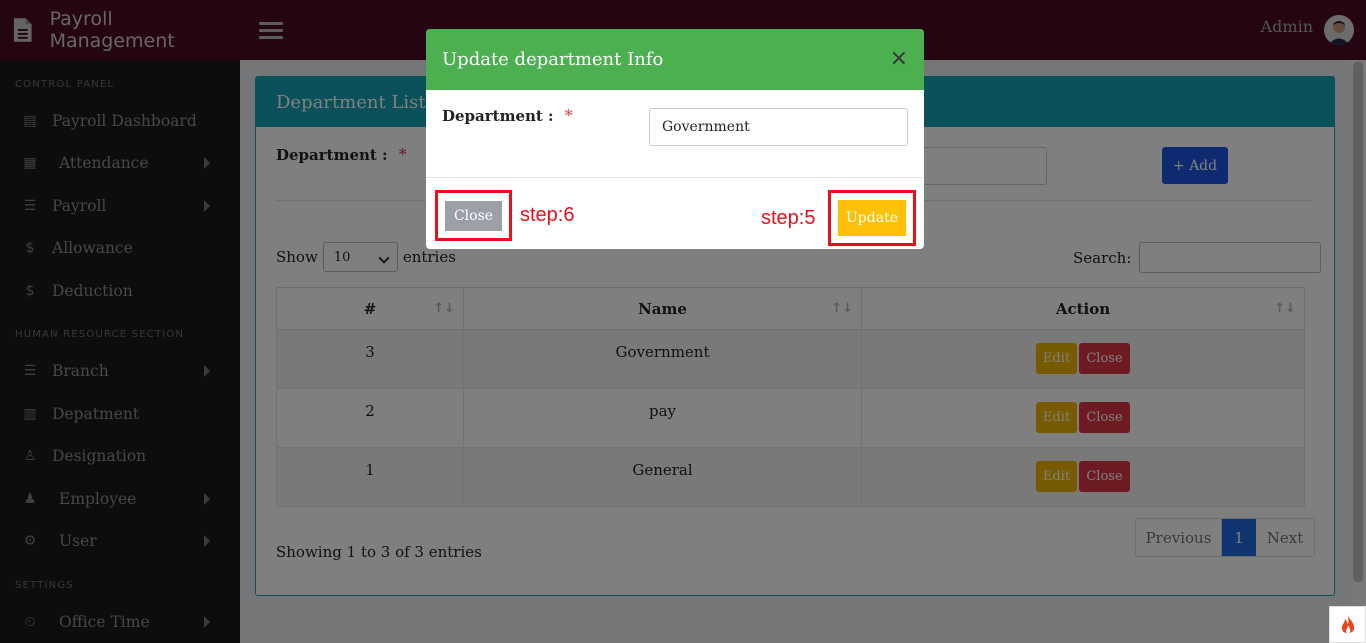 This screenshot has height=643, width=1366. I want to click on department-label: Department :, so click(498, 116).